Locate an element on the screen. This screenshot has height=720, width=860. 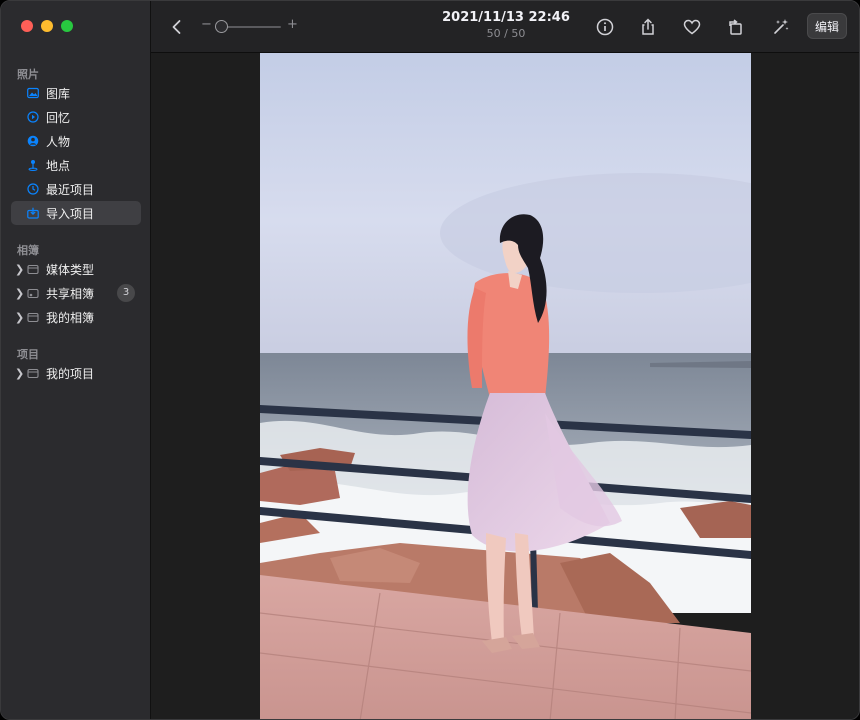
favorite-button is located at coordinates (692, 27).